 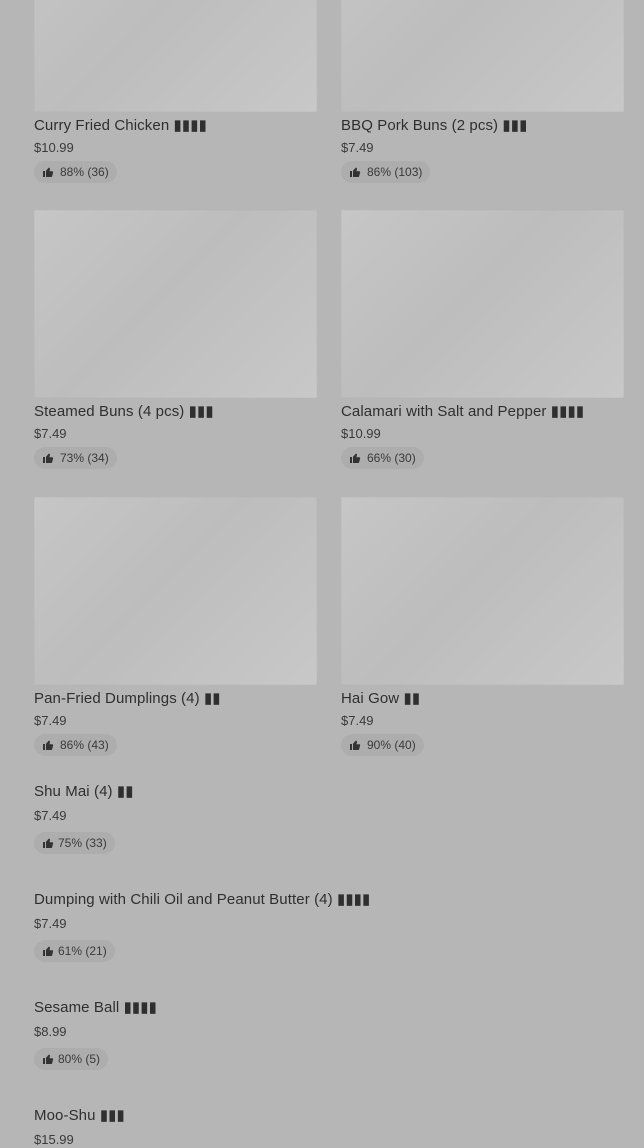 What do you see at coordinates (84, 791) in the screenshot?
I see `menu-item-name: Shu Mai (4) ▮▮` at bounding box center [84, 791].